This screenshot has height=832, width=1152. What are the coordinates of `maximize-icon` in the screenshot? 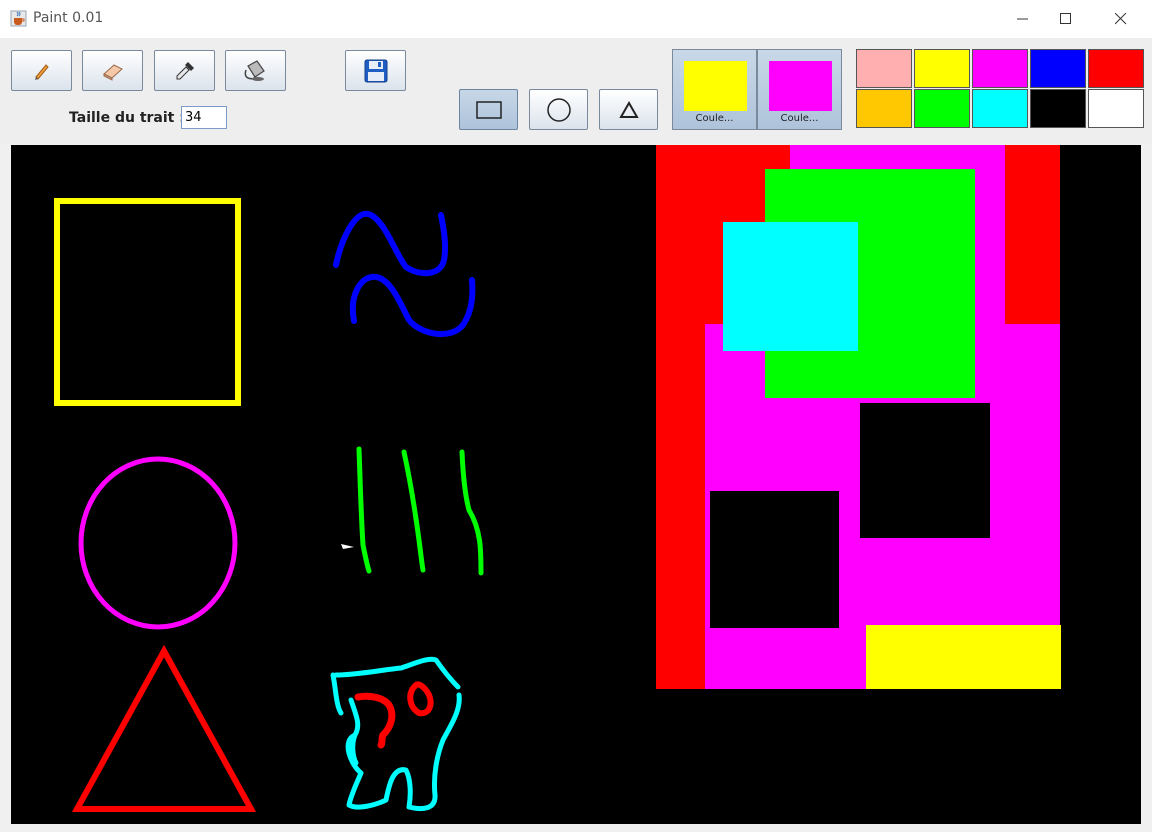 It's located at (1065, 18).